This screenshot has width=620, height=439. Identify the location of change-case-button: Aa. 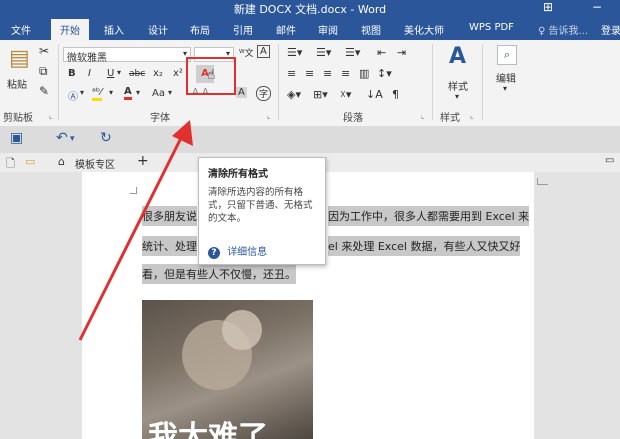
(158, 93).